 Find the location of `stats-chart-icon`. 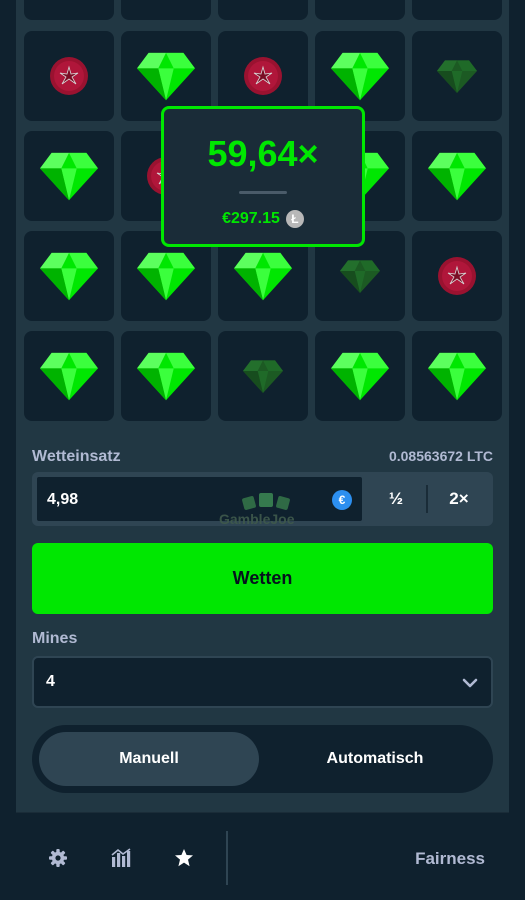

stats-chart-icon is located at coordinates (121, 857).